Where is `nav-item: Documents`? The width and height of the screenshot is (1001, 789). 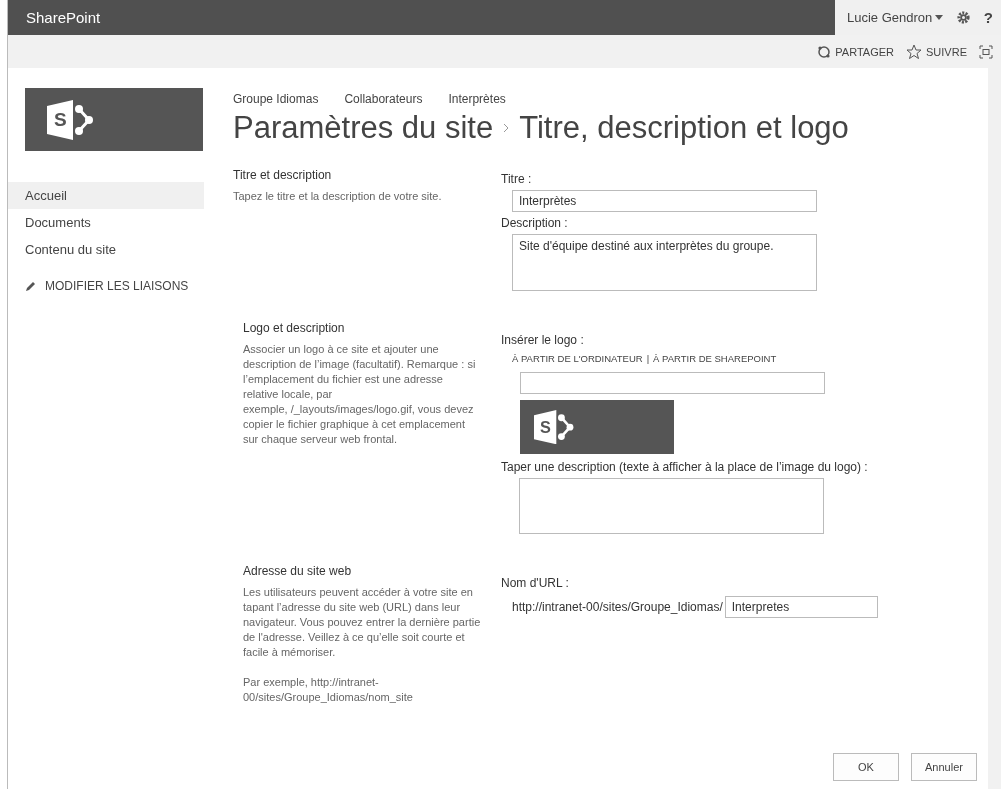 nav-item: Documents is located at coordinates (106, 222).